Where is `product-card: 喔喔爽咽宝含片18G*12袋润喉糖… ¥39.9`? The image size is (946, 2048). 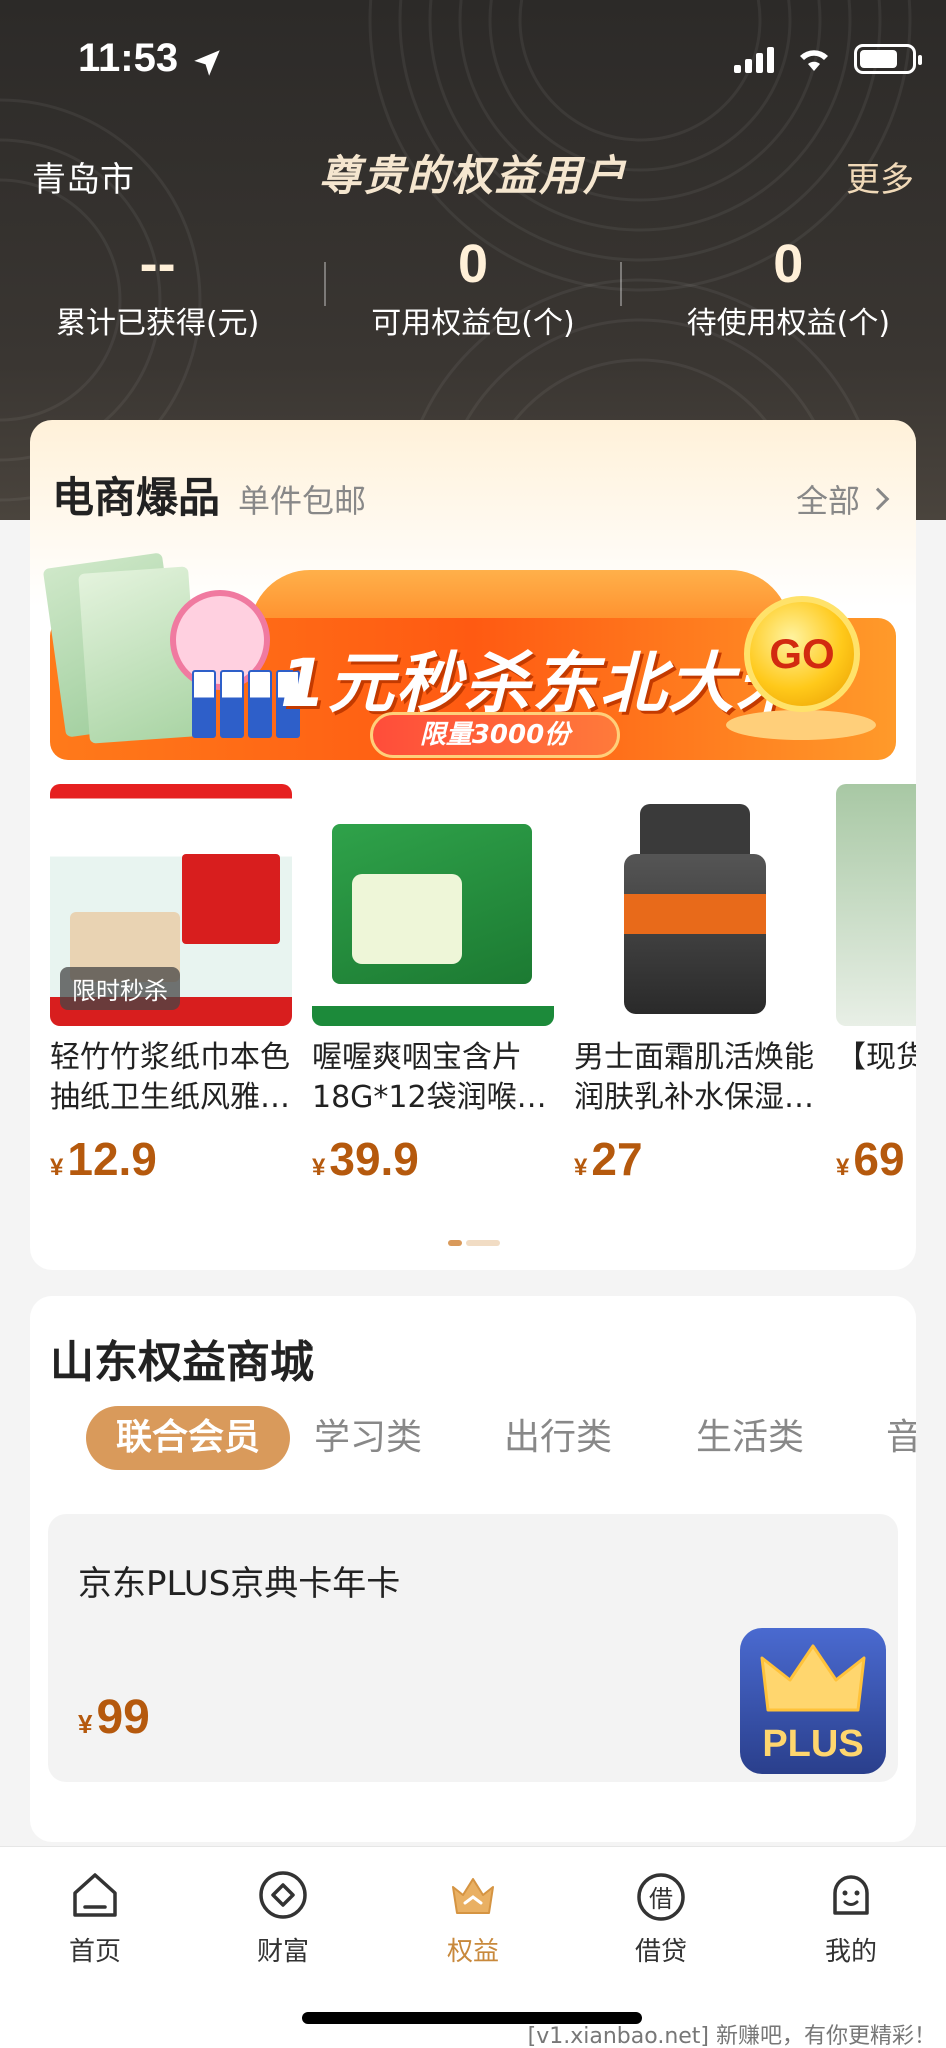 product-card: 喔喔爽咽宝含片18G*12袋润喉糖… ¥39.9 is located at coordinates (433, 985).